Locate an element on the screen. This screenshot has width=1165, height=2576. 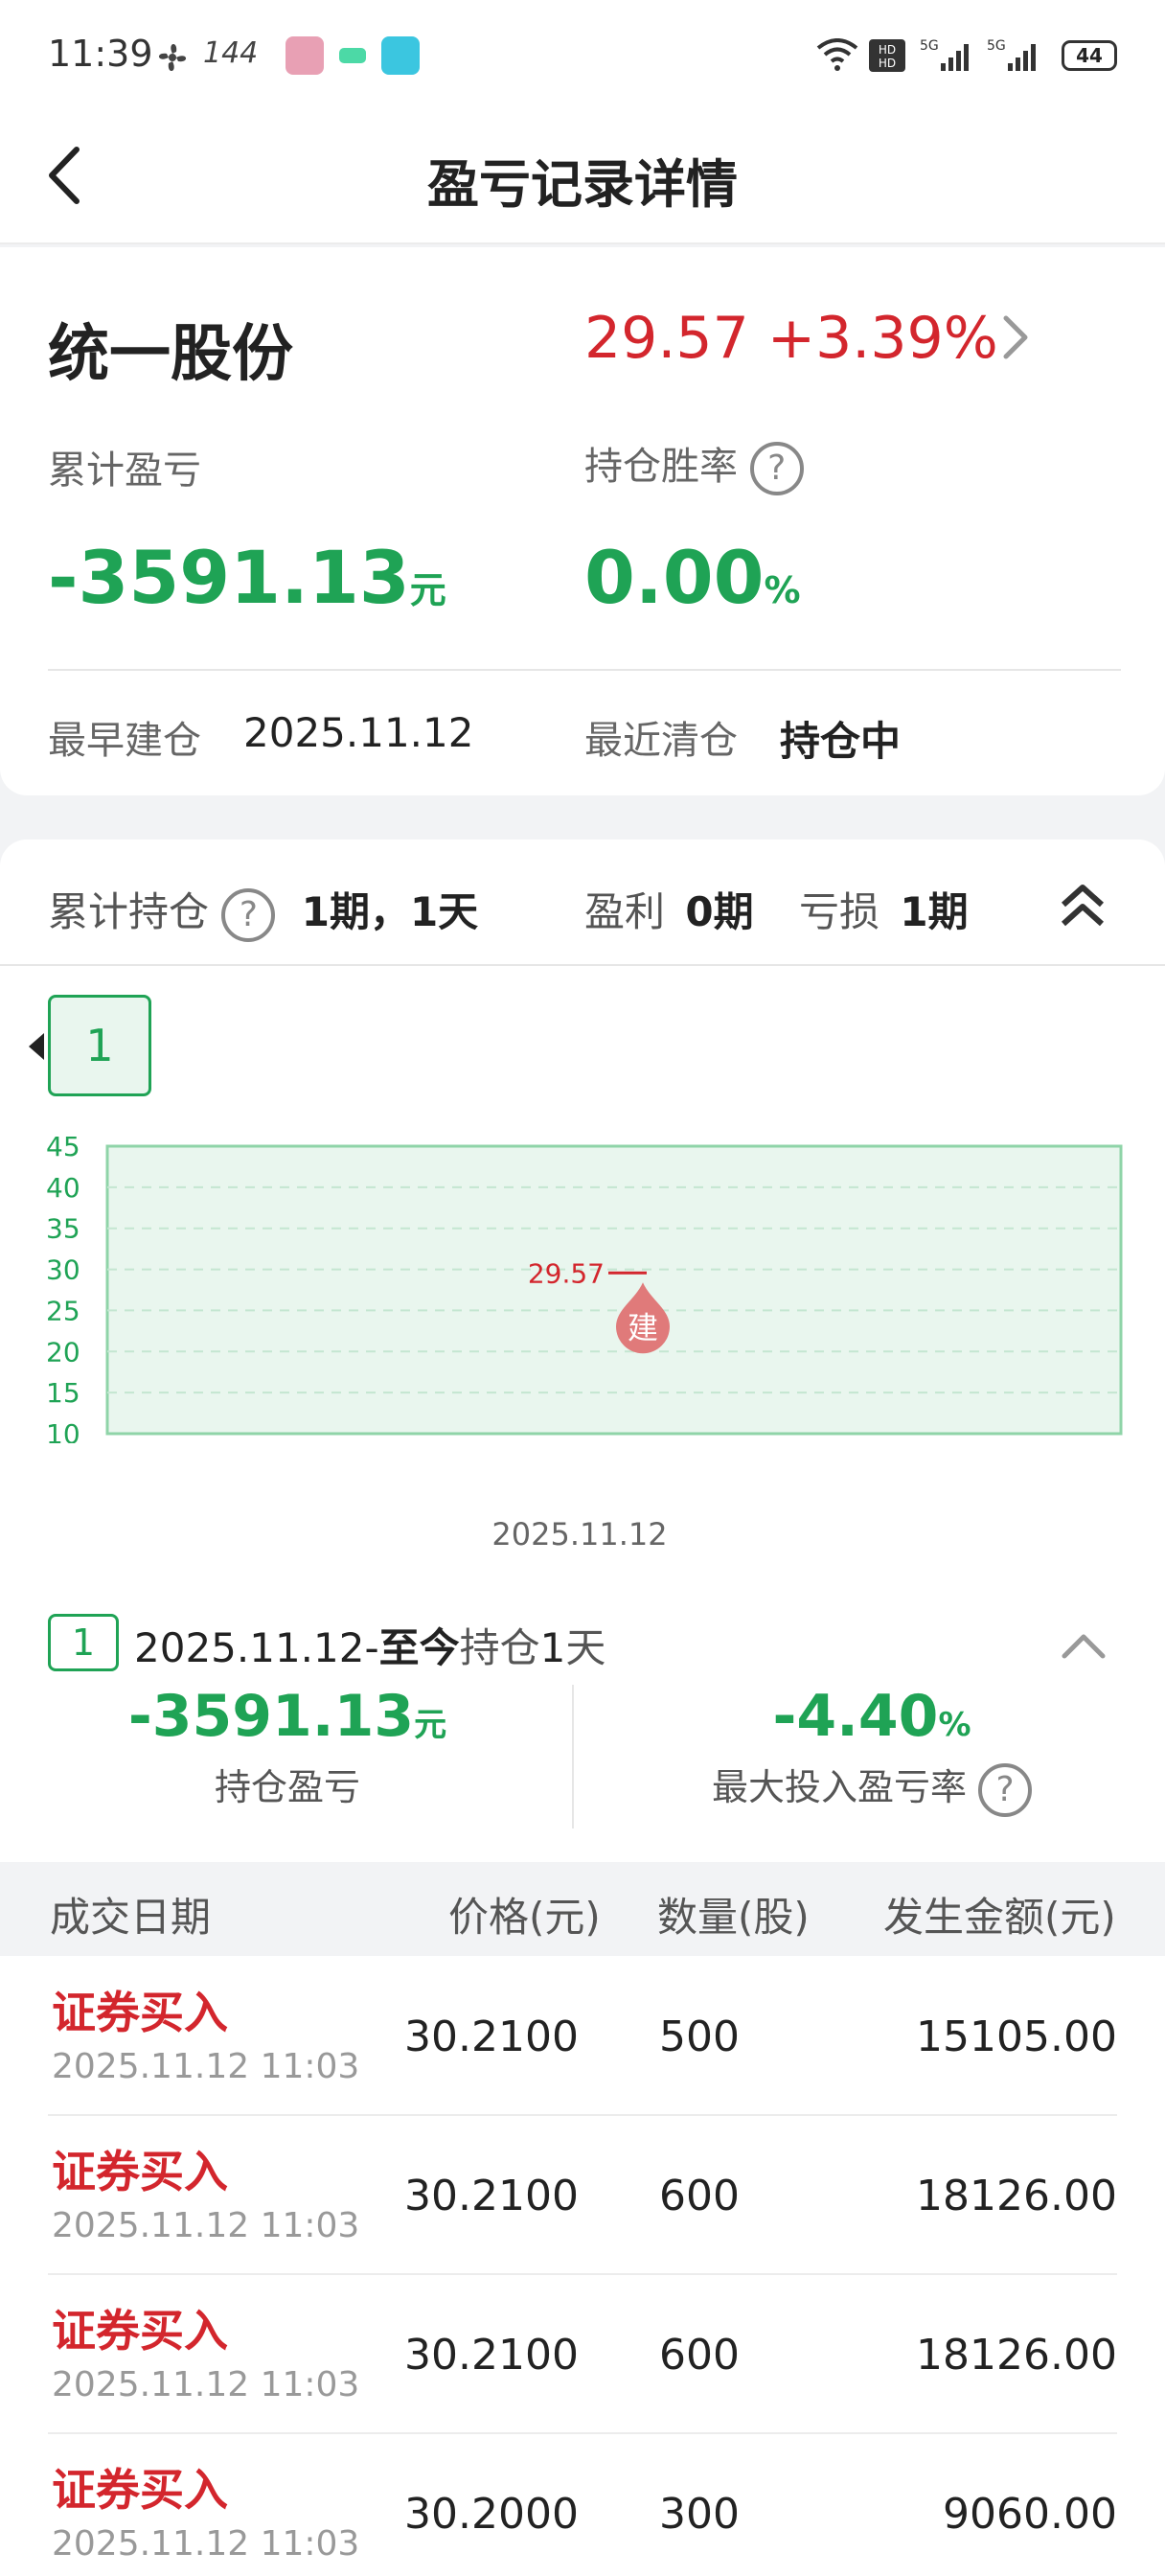
tab-left-arrow-icon is located at coordinates (36, 1046).